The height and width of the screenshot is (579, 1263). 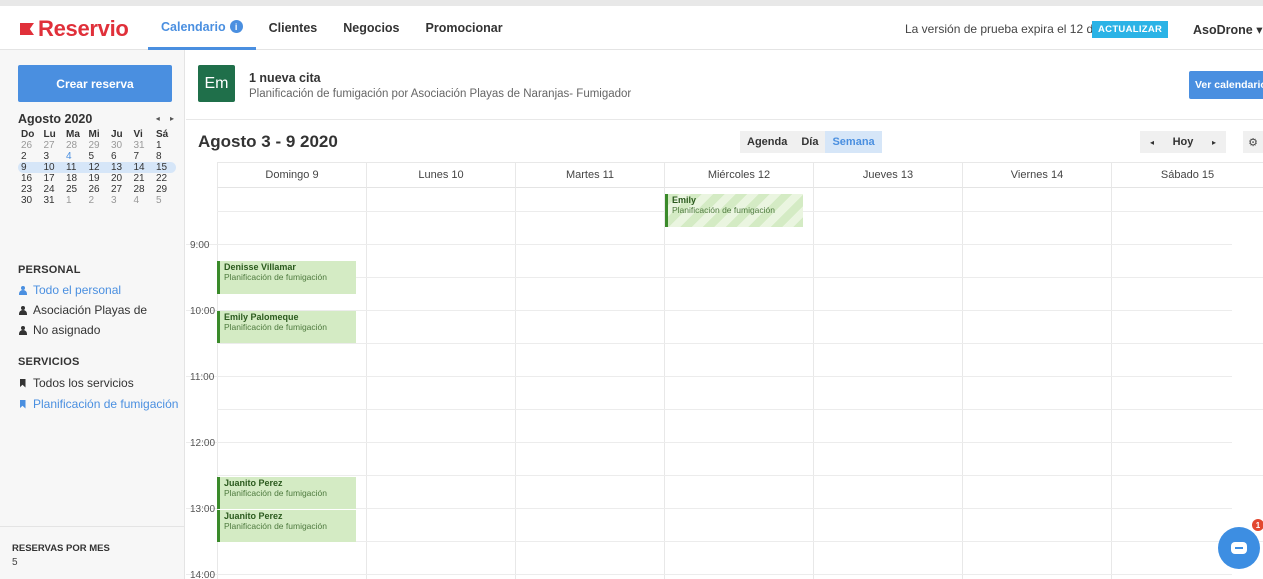 I want to click on view-agenda: Agenda, so click(x=767, y=142).